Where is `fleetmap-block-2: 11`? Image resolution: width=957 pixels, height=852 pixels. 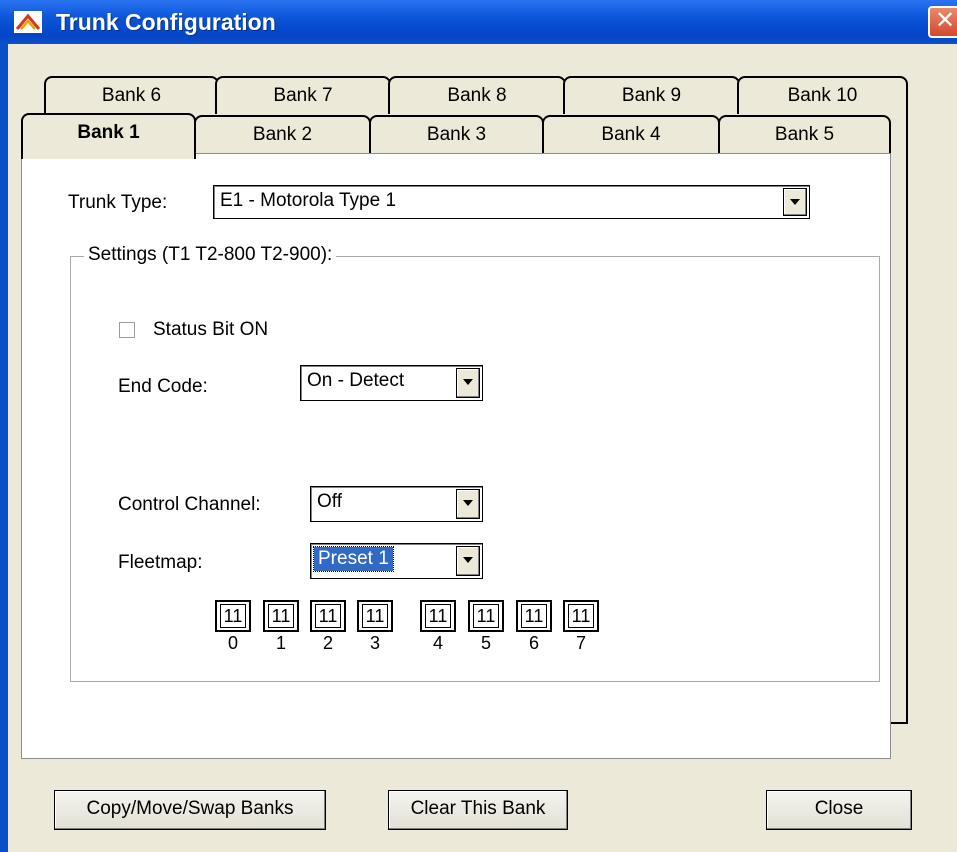 fleetmap-block-2: 11 is located at coordinates (328, 616).